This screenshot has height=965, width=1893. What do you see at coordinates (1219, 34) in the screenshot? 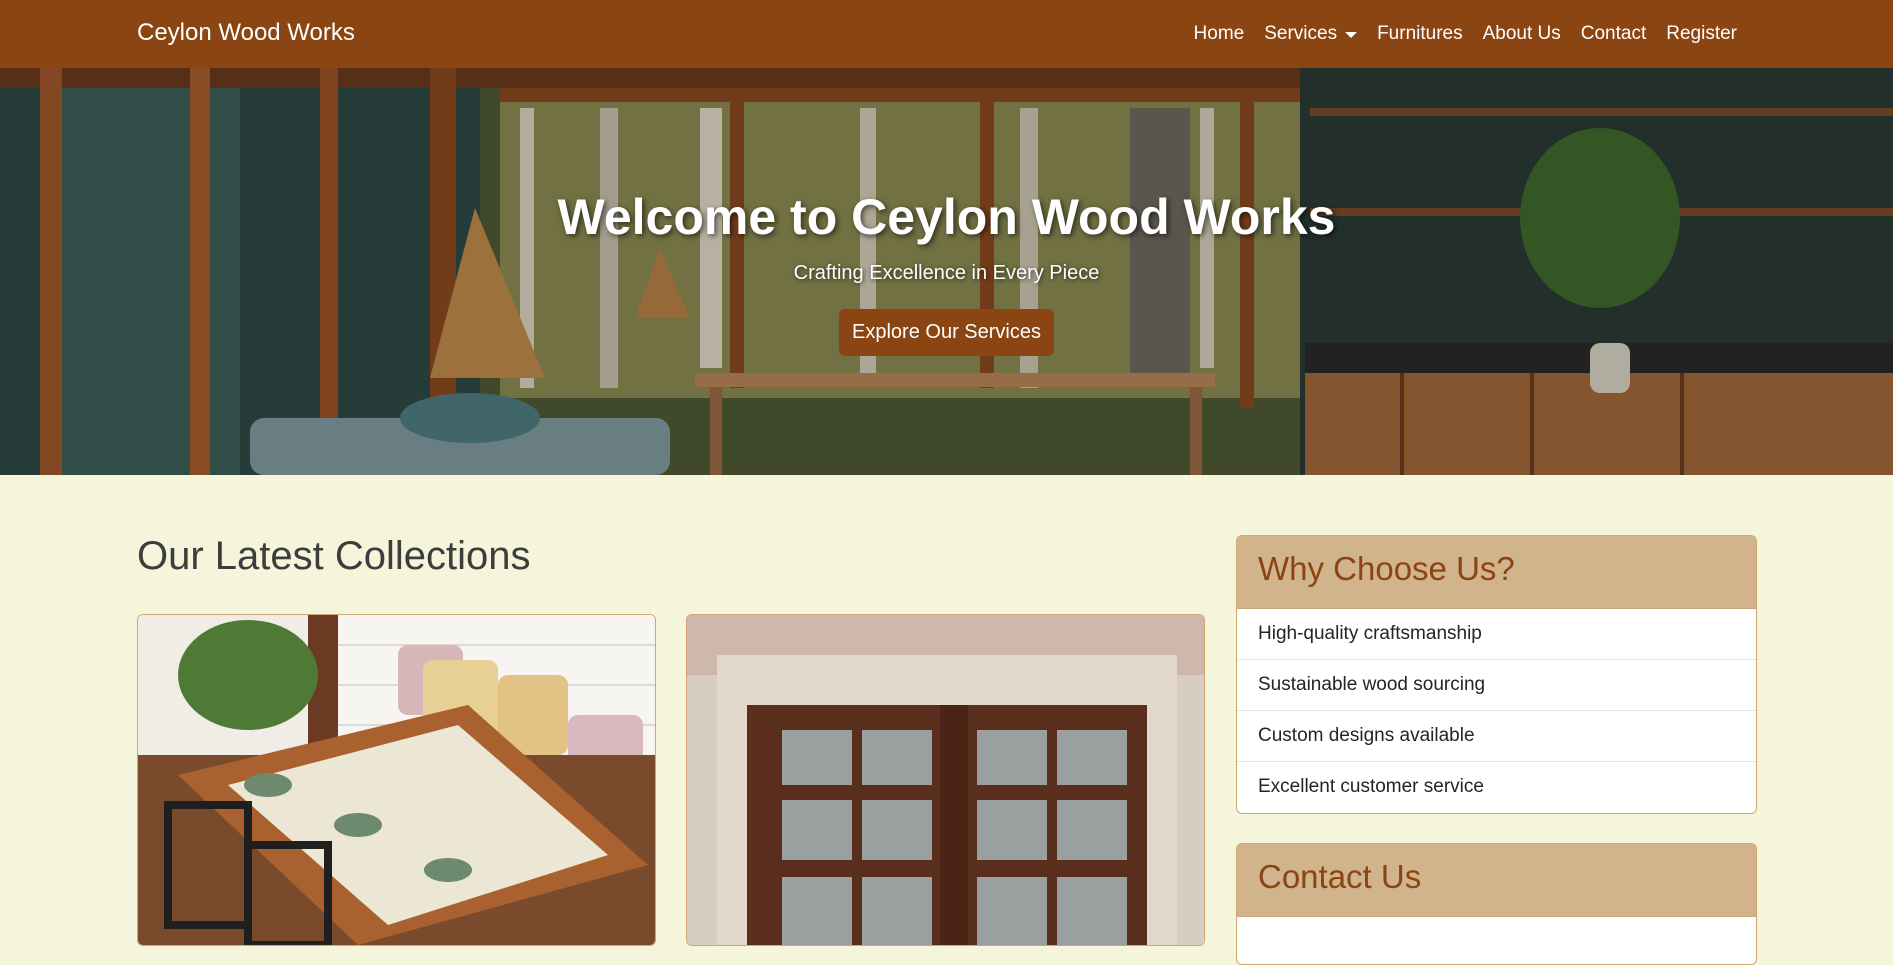
I see `nav-home: Home` at bounding box center [1219, 34].